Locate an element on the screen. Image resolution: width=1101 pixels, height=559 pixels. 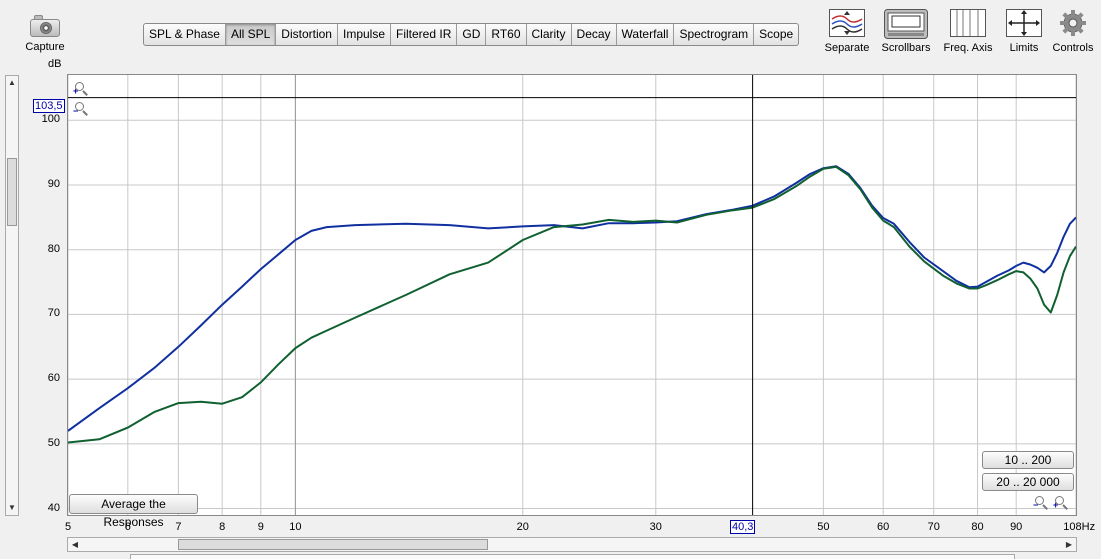
x-tick-label: 20 is located at coordinates (522, 527).